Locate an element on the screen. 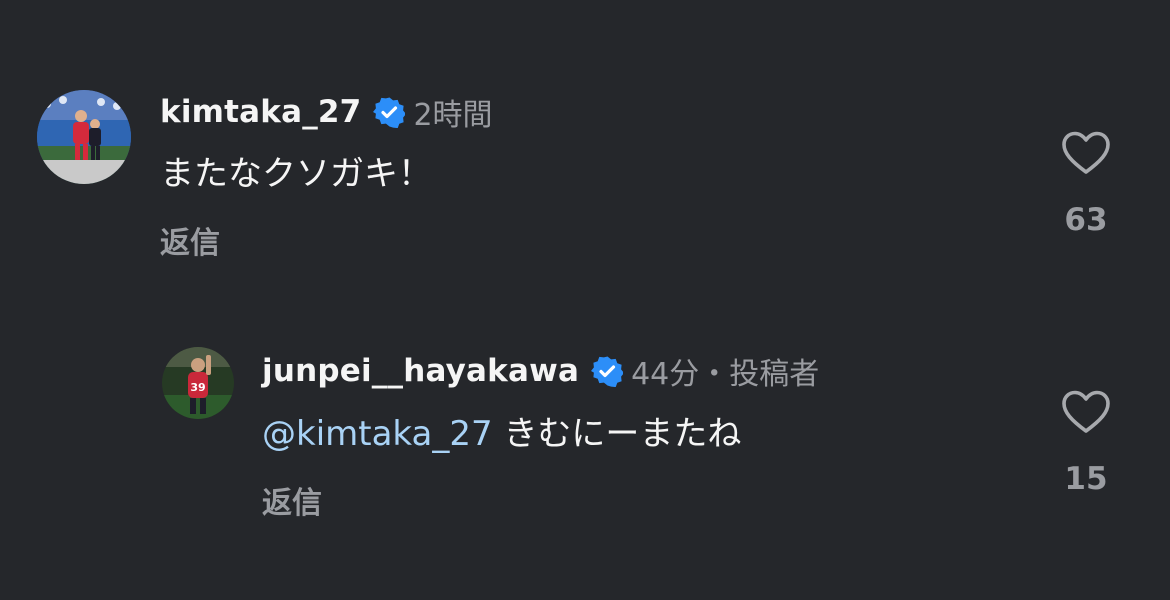  soccer-player-avatar-icon is located at coordinates (84, 137).